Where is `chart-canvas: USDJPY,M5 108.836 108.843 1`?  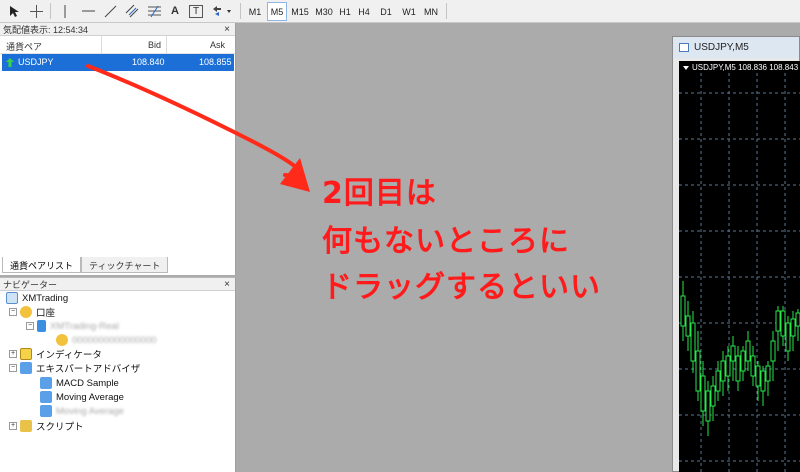 chart-canvas: USDJPY,M5 108.836 108.843 1 is located at coordinates (739, 266).